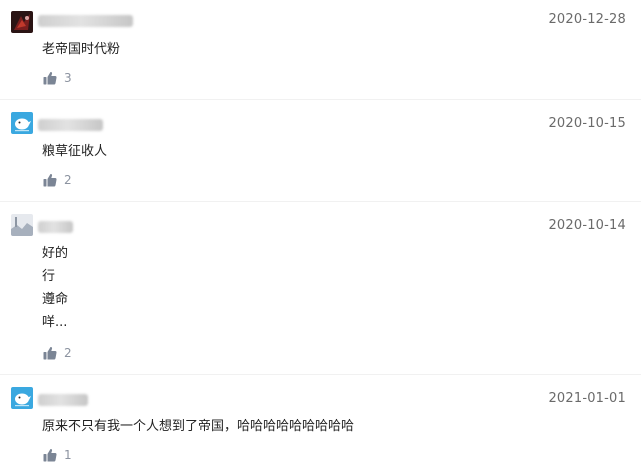 This screenshot has height=471, width=641. I want to click on comment-line: 粮草征收人, so click(75, 151).